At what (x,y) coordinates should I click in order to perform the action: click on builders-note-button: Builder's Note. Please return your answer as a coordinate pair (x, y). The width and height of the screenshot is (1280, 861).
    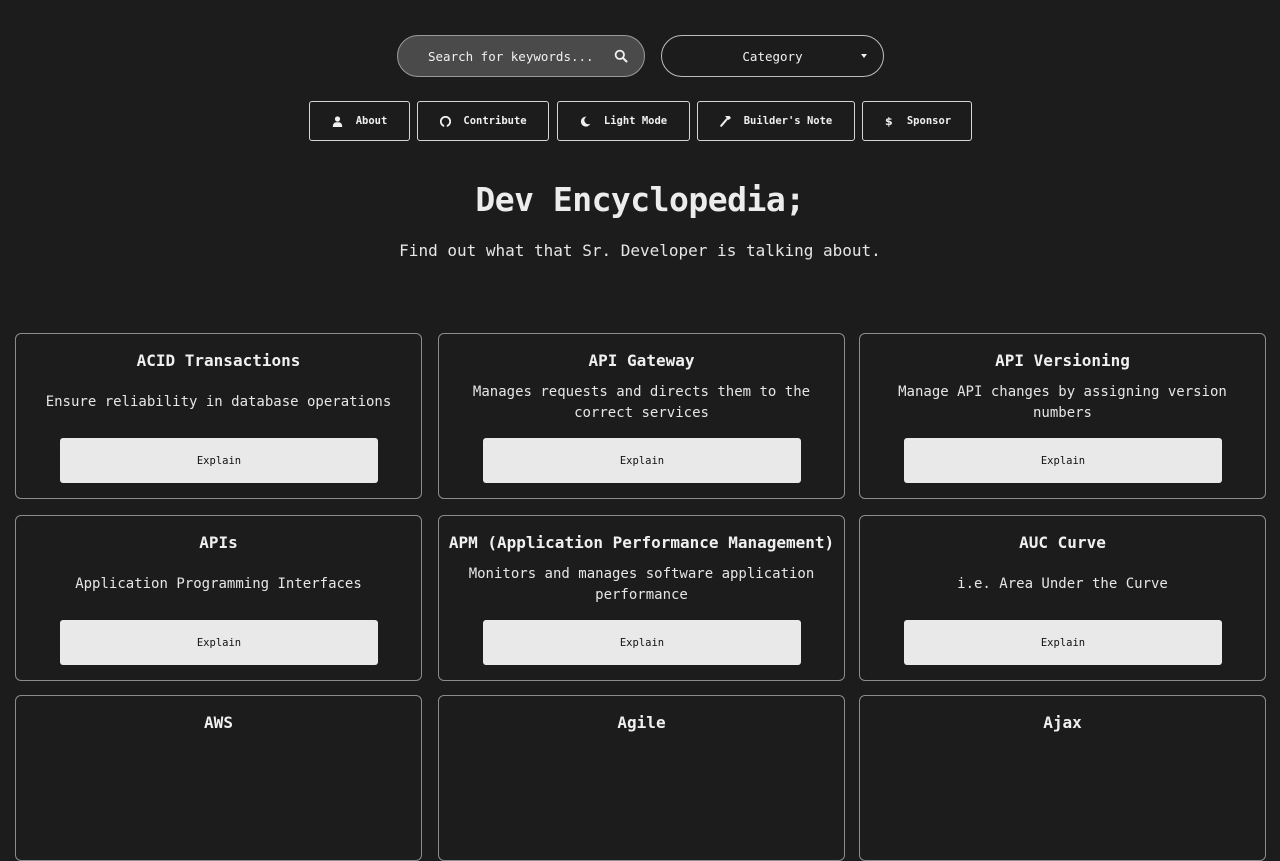
    Looking at the image, I should click on (776, 121).